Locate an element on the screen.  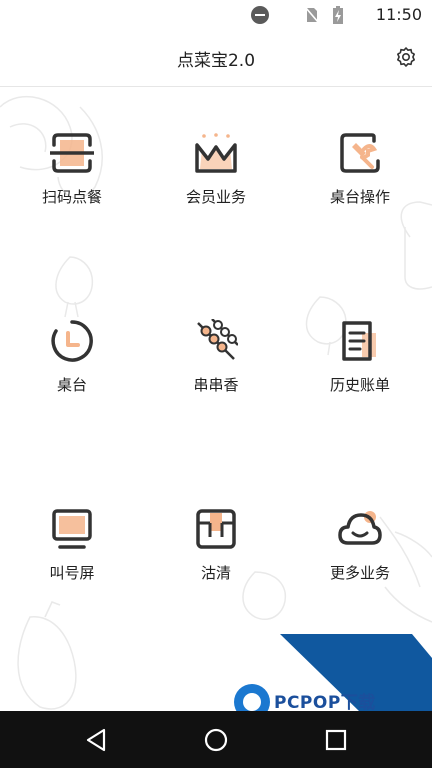
menu-item-table-operation: 桌台操作 is located at coordinates (360, 181).